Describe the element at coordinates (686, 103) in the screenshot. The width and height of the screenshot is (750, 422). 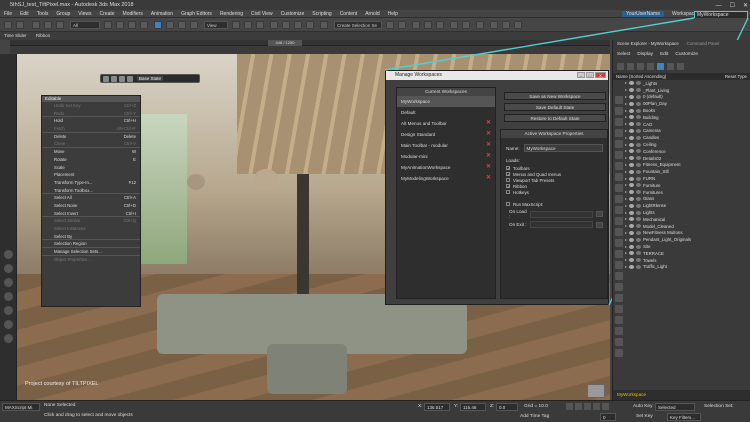
I see `scene-layer-row: 00Plan_Day` at that location.